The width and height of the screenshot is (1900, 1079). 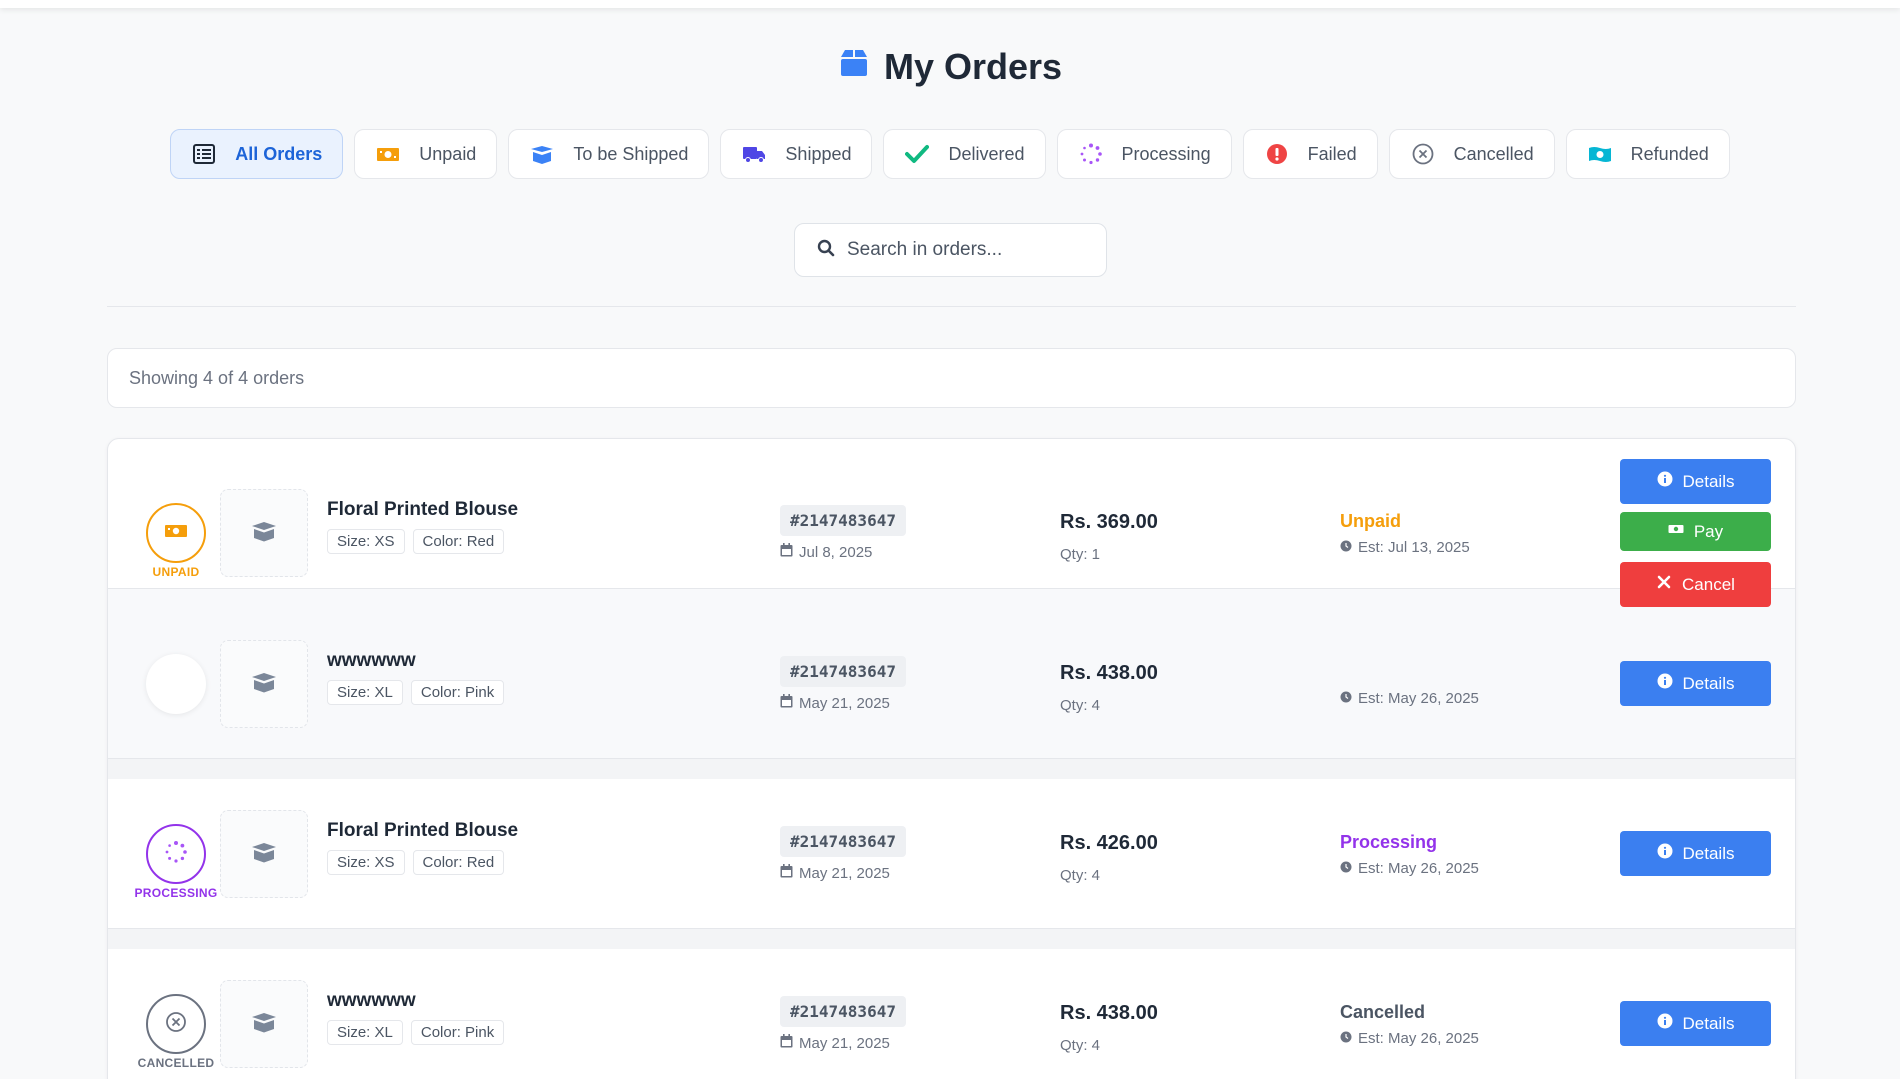 What do you see at coordinates (967, 250) in the screenshot?
I see `search-input` at bounding box center [967, 250].